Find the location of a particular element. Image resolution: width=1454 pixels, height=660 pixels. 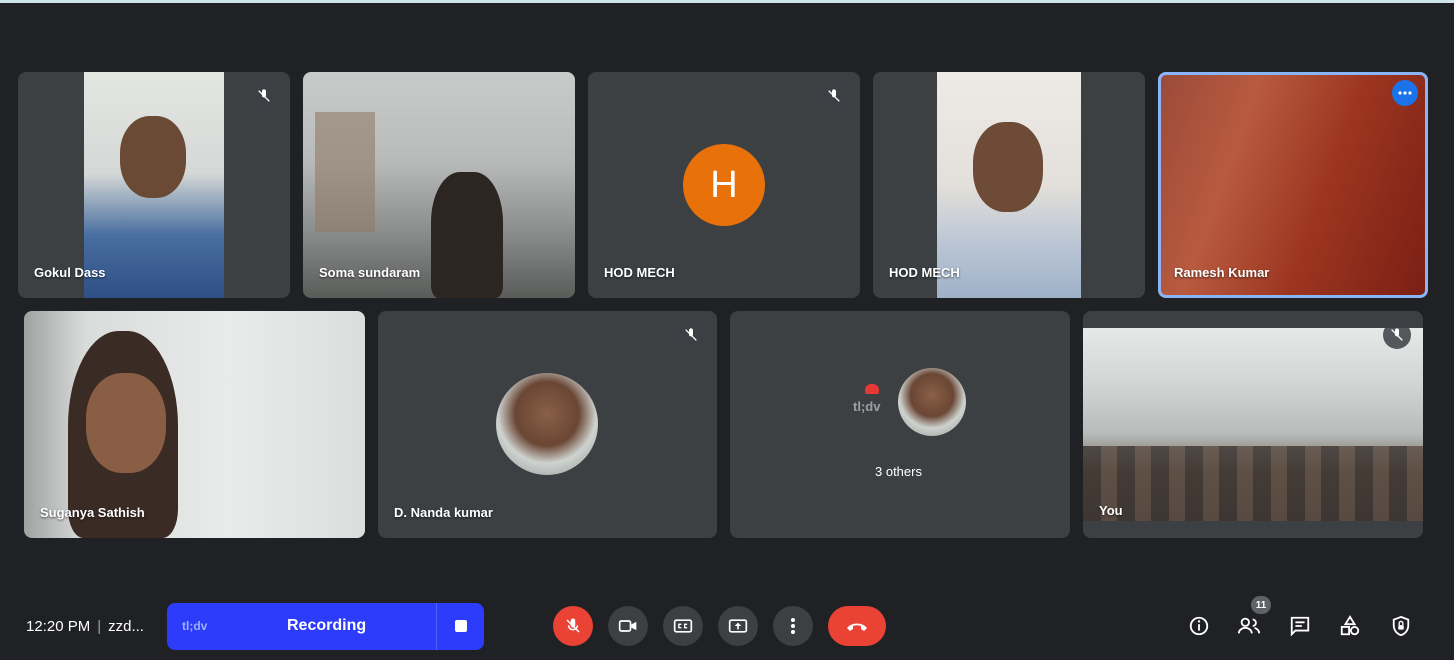

microphone-toggle-button is located at coordinates (573, 626).